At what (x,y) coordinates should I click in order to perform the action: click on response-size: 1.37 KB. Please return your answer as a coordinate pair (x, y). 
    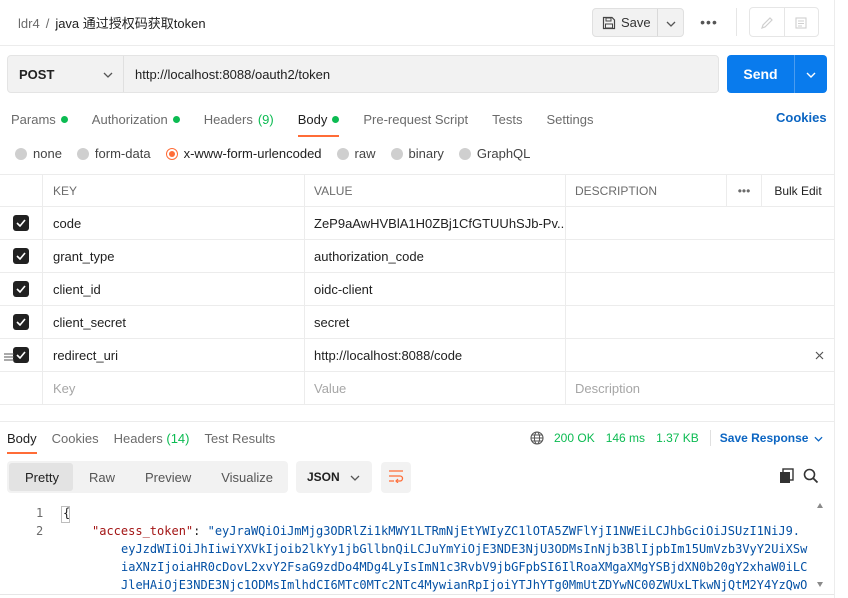
    Looking at the image, I should click on (677, 438).